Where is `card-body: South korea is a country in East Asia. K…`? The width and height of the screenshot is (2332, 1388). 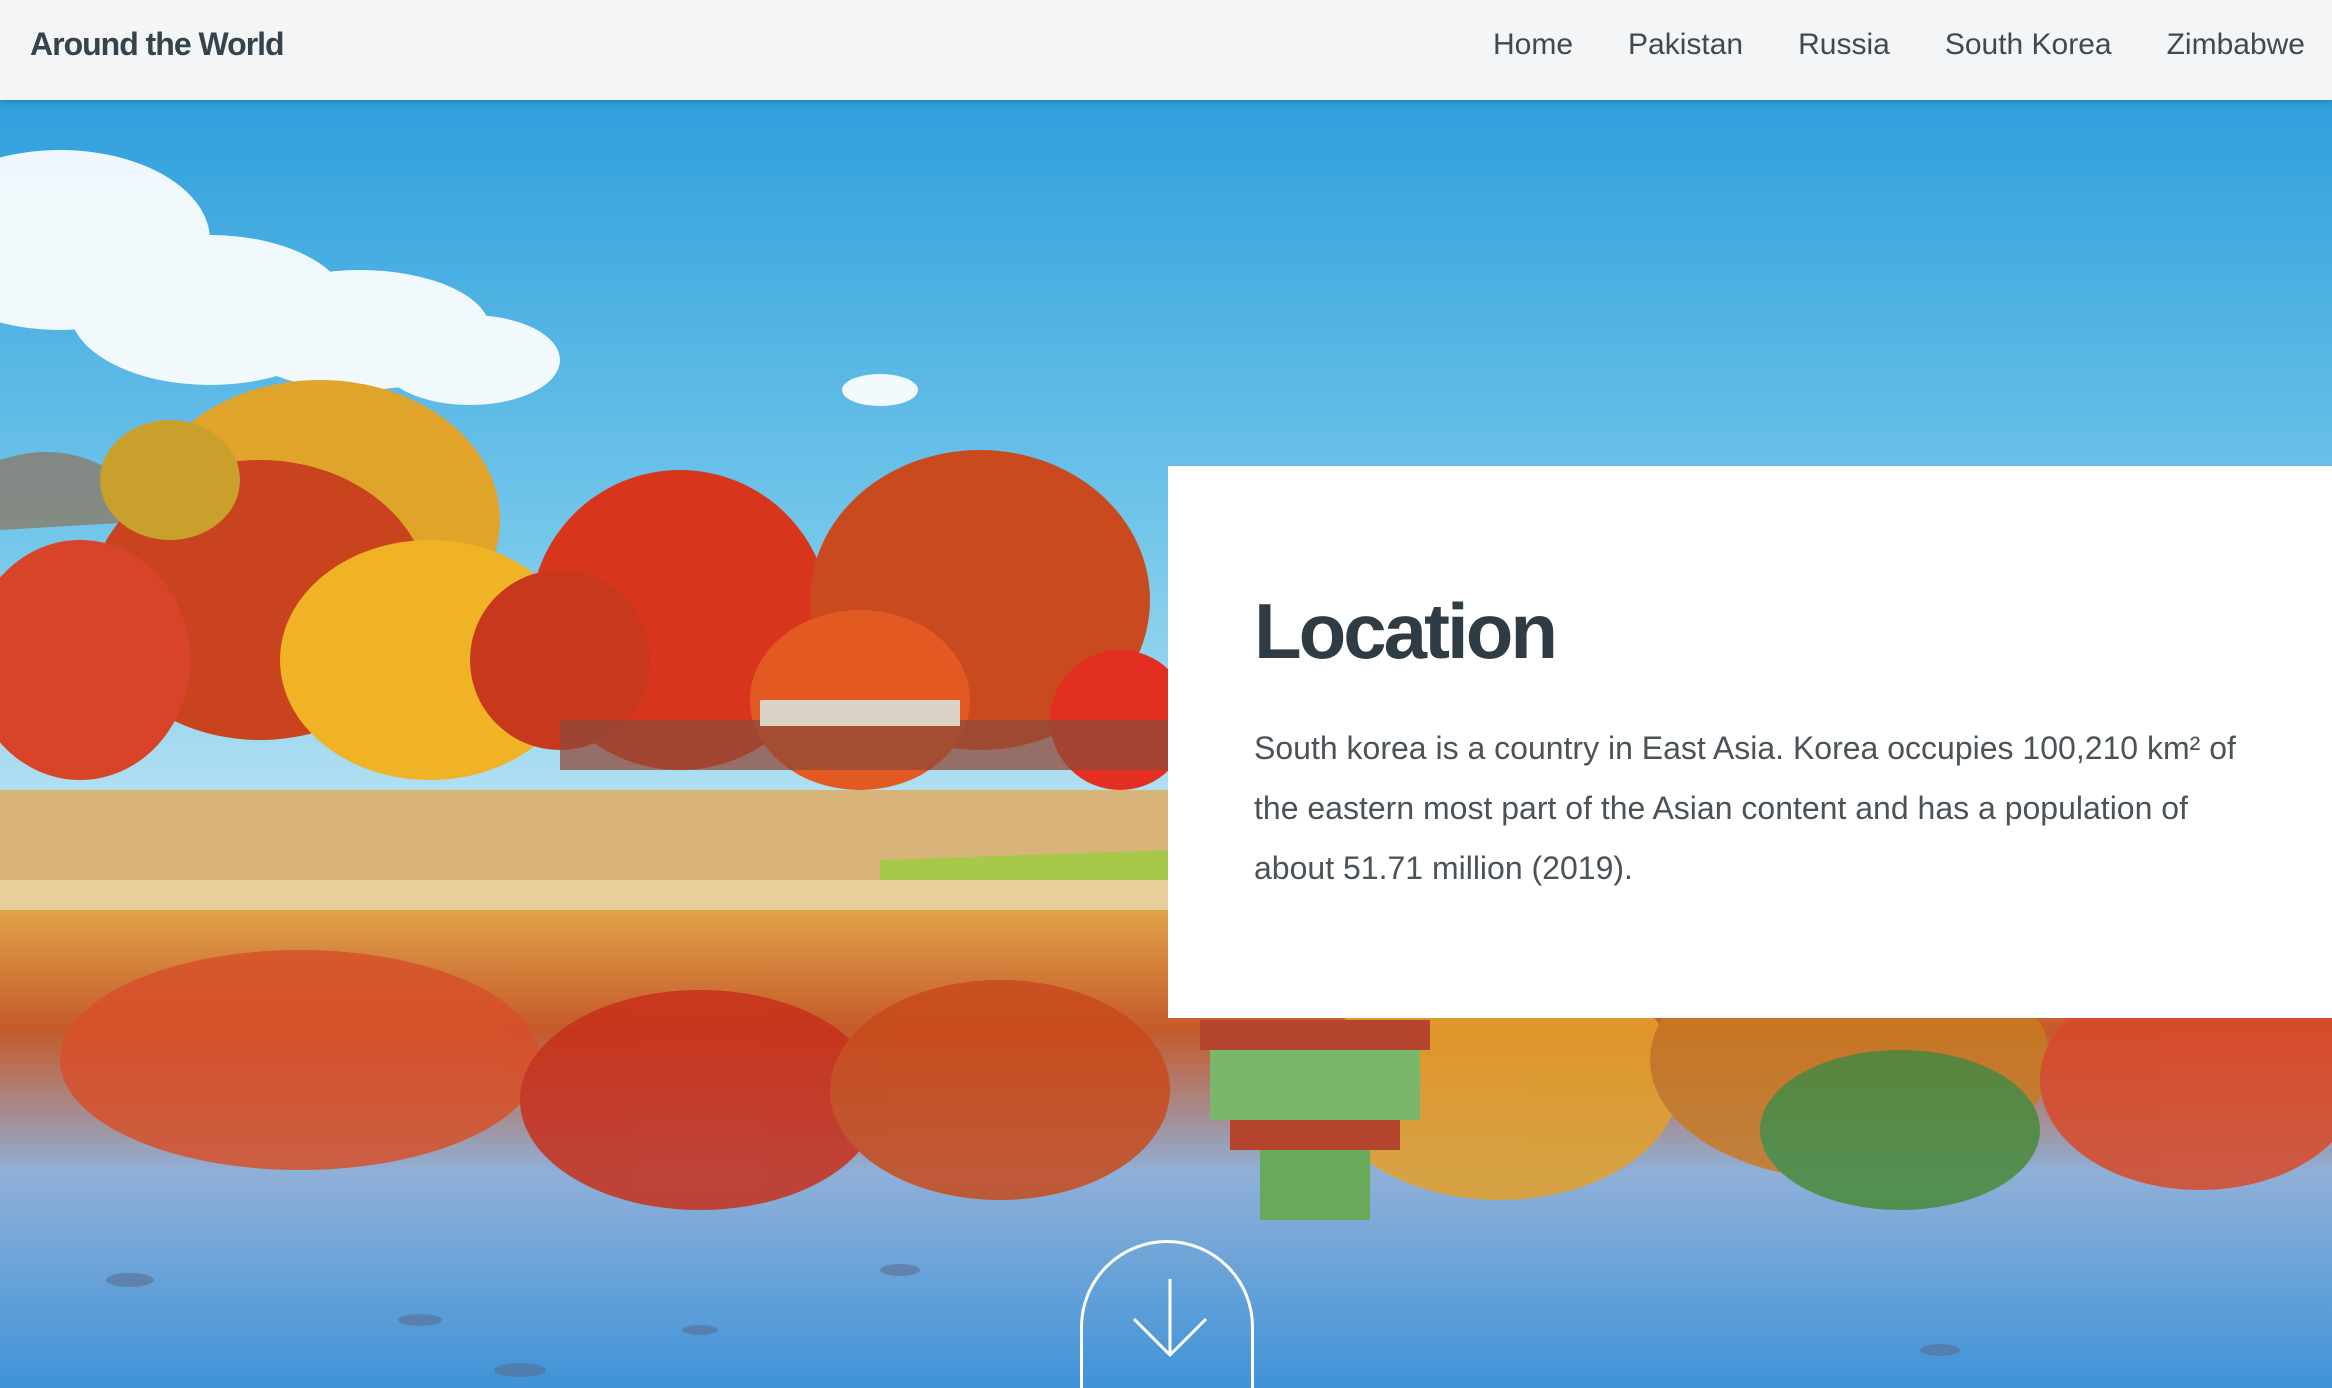 card-body: South korea is a country in East Asia. K… is located at coordinates (1745, 808).